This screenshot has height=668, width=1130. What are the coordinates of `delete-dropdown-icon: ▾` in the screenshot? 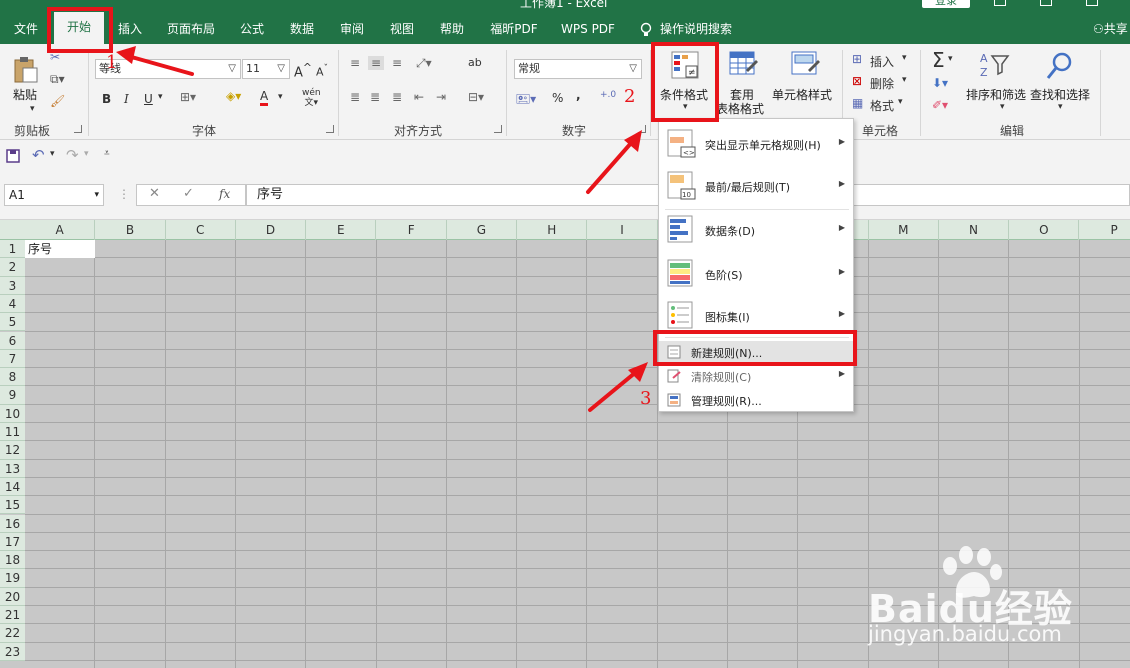 It's located at (904, 80).